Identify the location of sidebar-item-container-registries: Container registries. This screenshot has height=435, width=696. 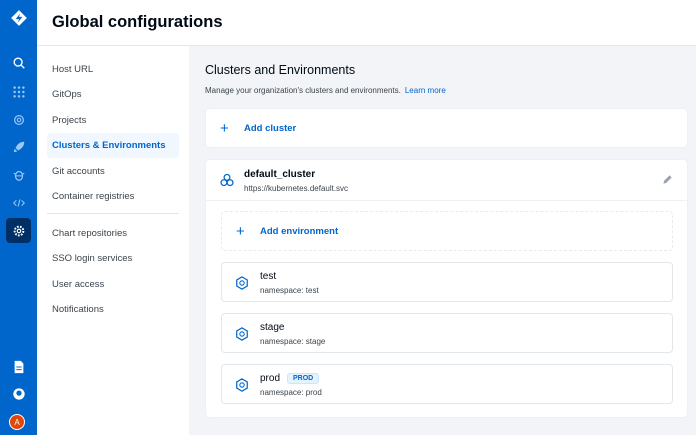
(113, 196).